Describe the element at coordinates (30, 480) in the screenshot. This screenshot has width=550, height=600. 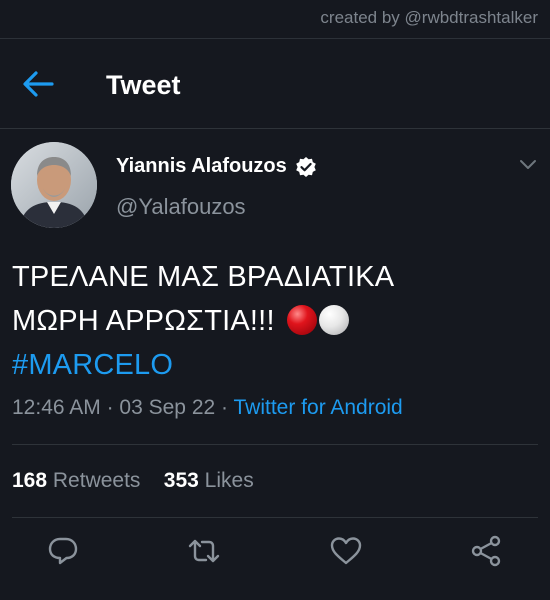
I see `retweets-count: 168` at that location.